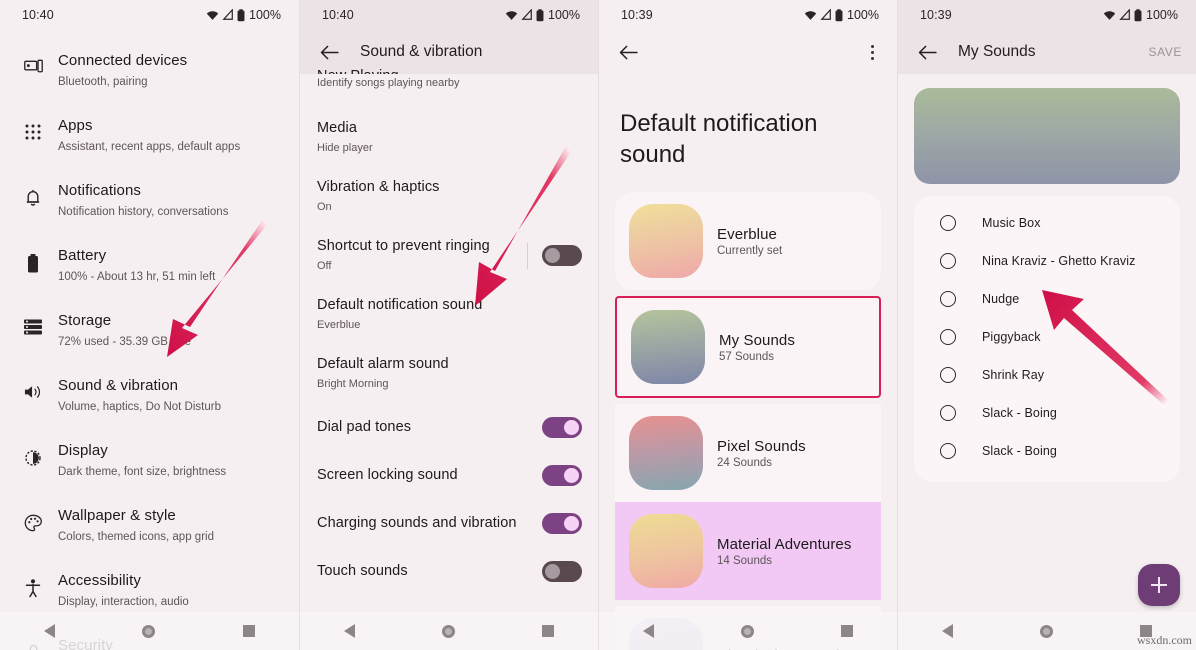 This screenshot has height=650, width=1196. Describe the element at coordinates (744, 560) in the screenshot. I see `sound-card-subtitle: 14 Sounds` at that location.